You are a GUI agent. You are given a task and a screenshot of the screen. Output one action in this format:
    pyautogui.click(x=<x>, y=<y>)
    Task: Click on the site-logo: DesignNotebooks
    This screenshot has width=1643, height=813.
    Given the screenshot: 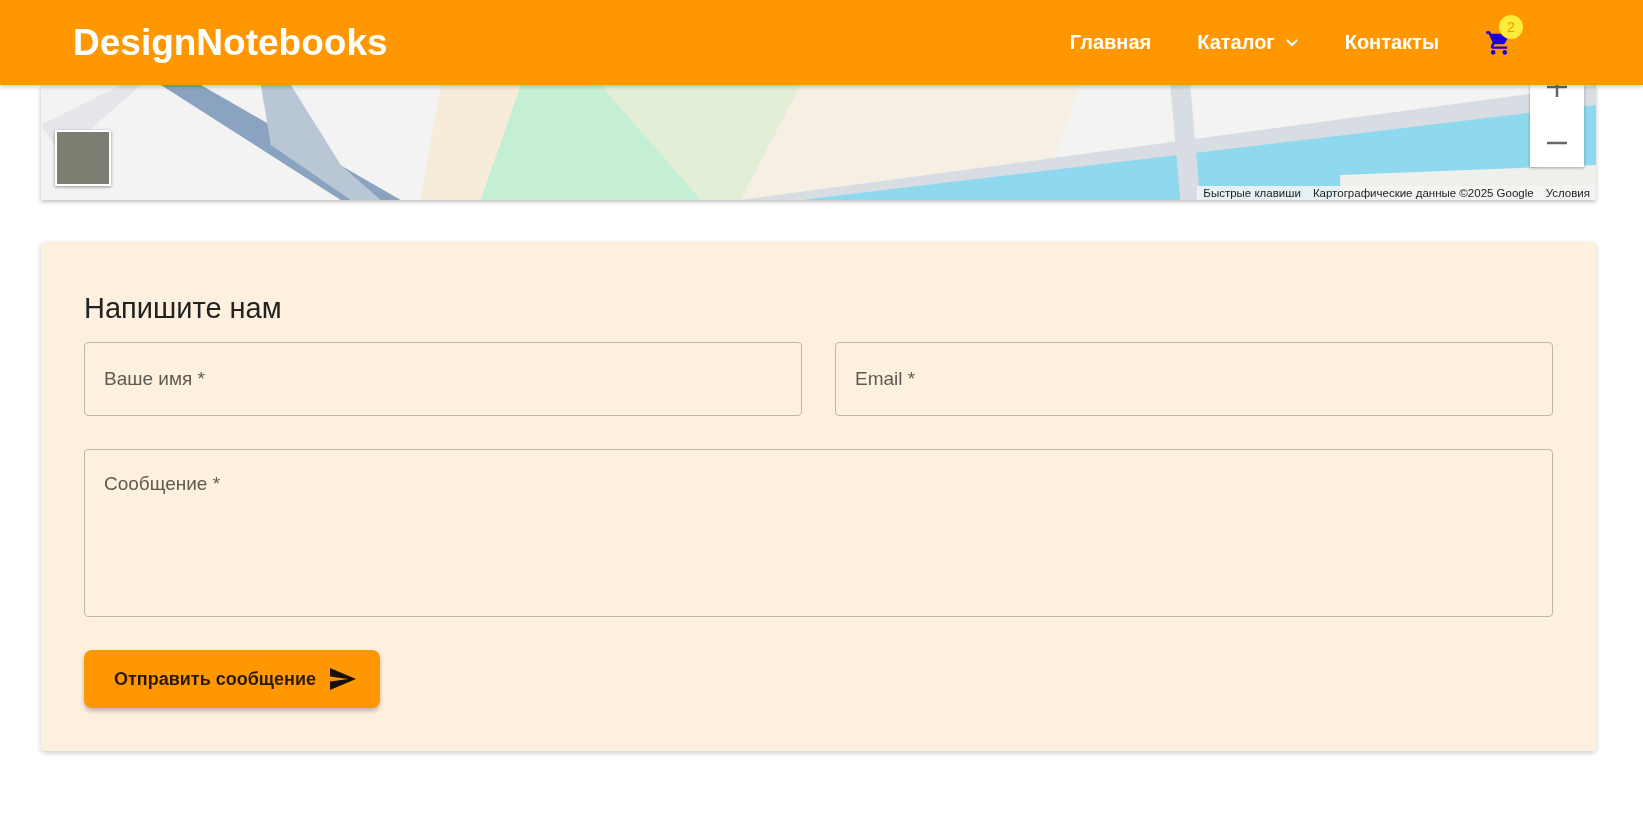 What is the action you would take?
    pyautogui.click(x=230, y=42)
    